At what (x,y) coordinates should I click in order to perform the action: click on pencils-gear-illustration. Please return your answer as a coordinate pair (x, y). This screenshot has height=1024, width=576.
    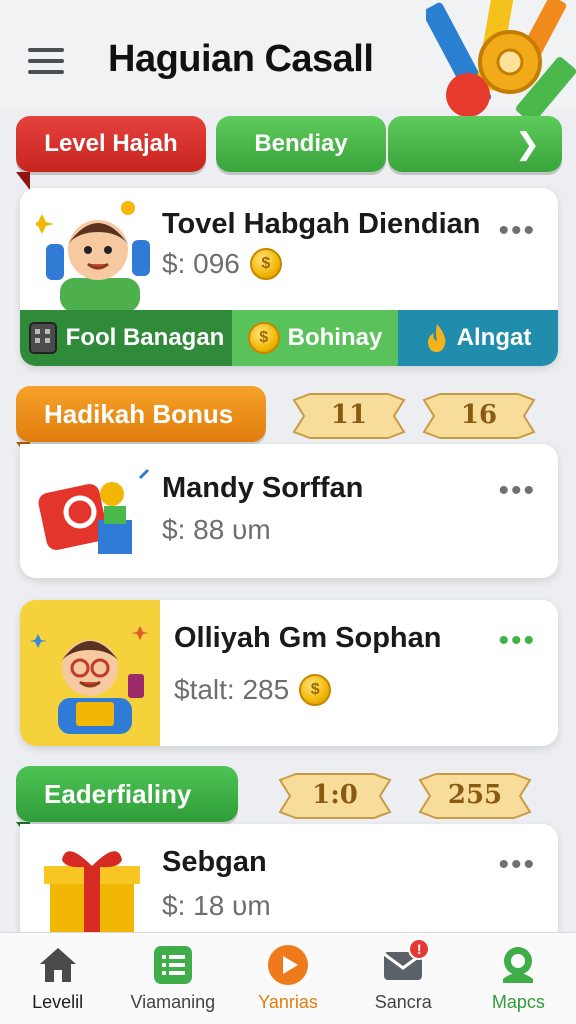
    Looking at the image, I should click on (501, 61).